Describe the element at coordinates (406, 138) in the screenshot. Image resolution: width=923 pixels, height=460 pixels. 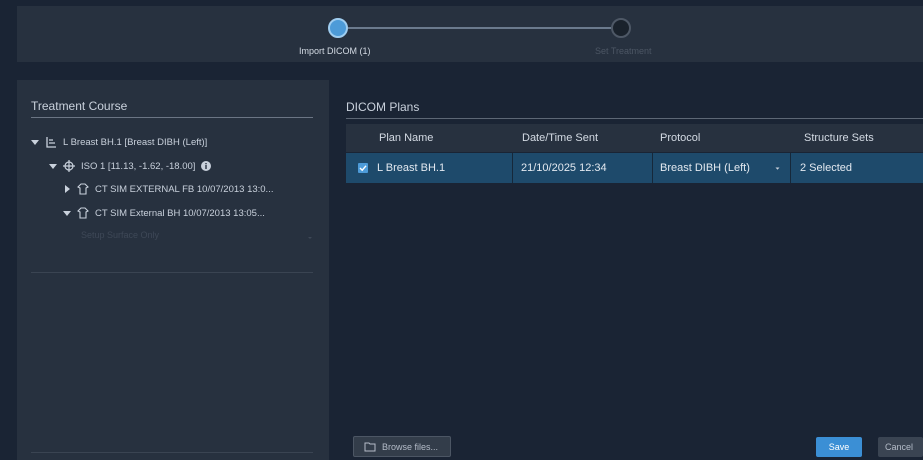
I see `column-header-plan-name: Plan Name` at that location.